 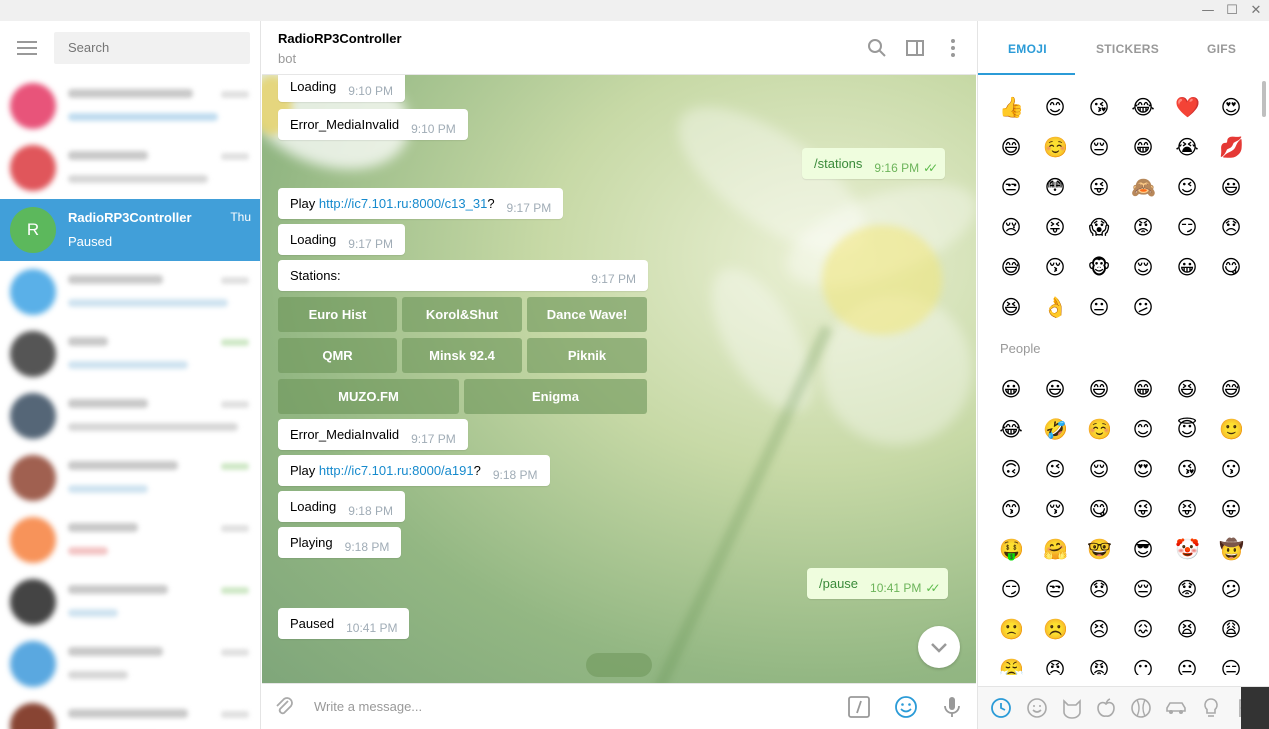 What do you see at coordinates (906, 707) in the screenshot?
I see `emoji-icon` at bounding box center [906, 707].